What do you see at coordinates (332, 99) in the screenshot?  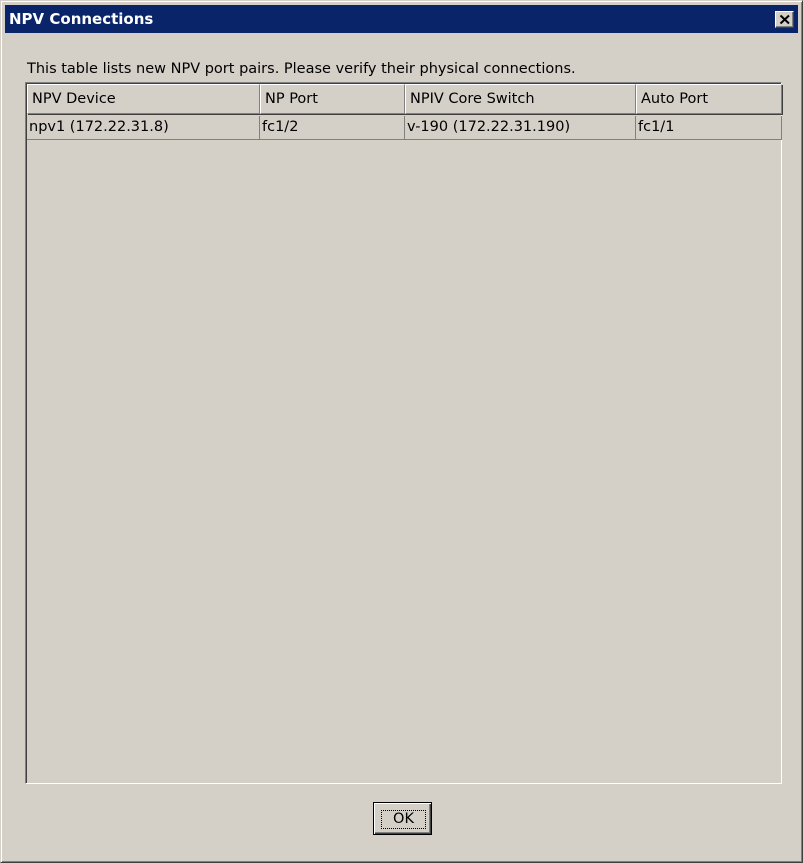 I see `column-header-np-port: NP Port` at bounding box center [332, 99].